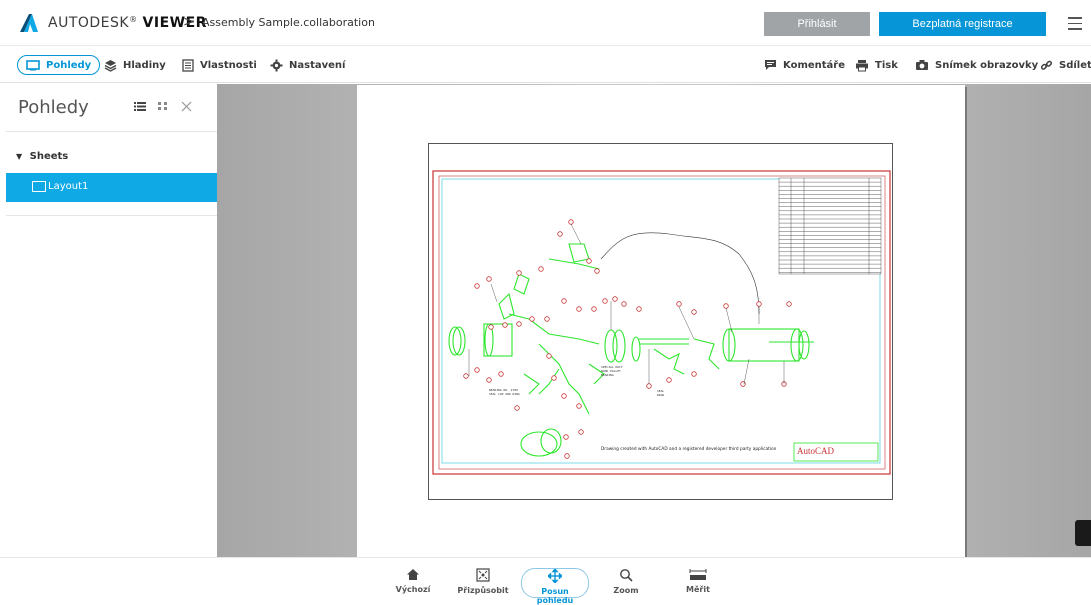  Describe the element at coordinates (53, 107) in the screenshot. I see `views-panel-title: Pohledy` at that location.